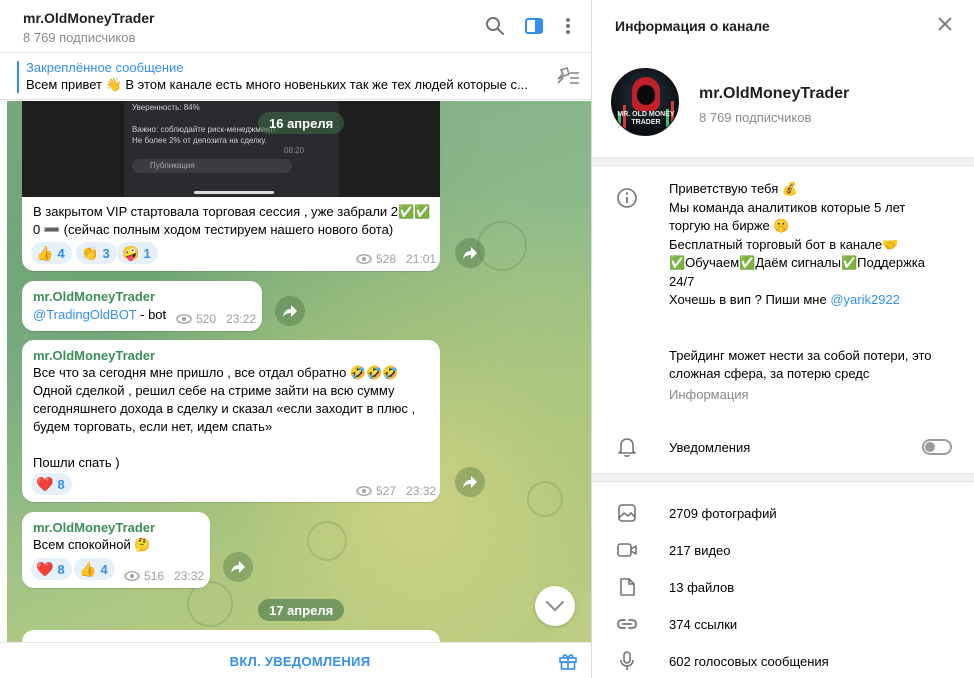 Image resolution: width=974 pixels, height=678 pixels. I want to click on bottom-bar: ВКЛ. УВЕДОМЛЕНИЯ, so click(295, 660).